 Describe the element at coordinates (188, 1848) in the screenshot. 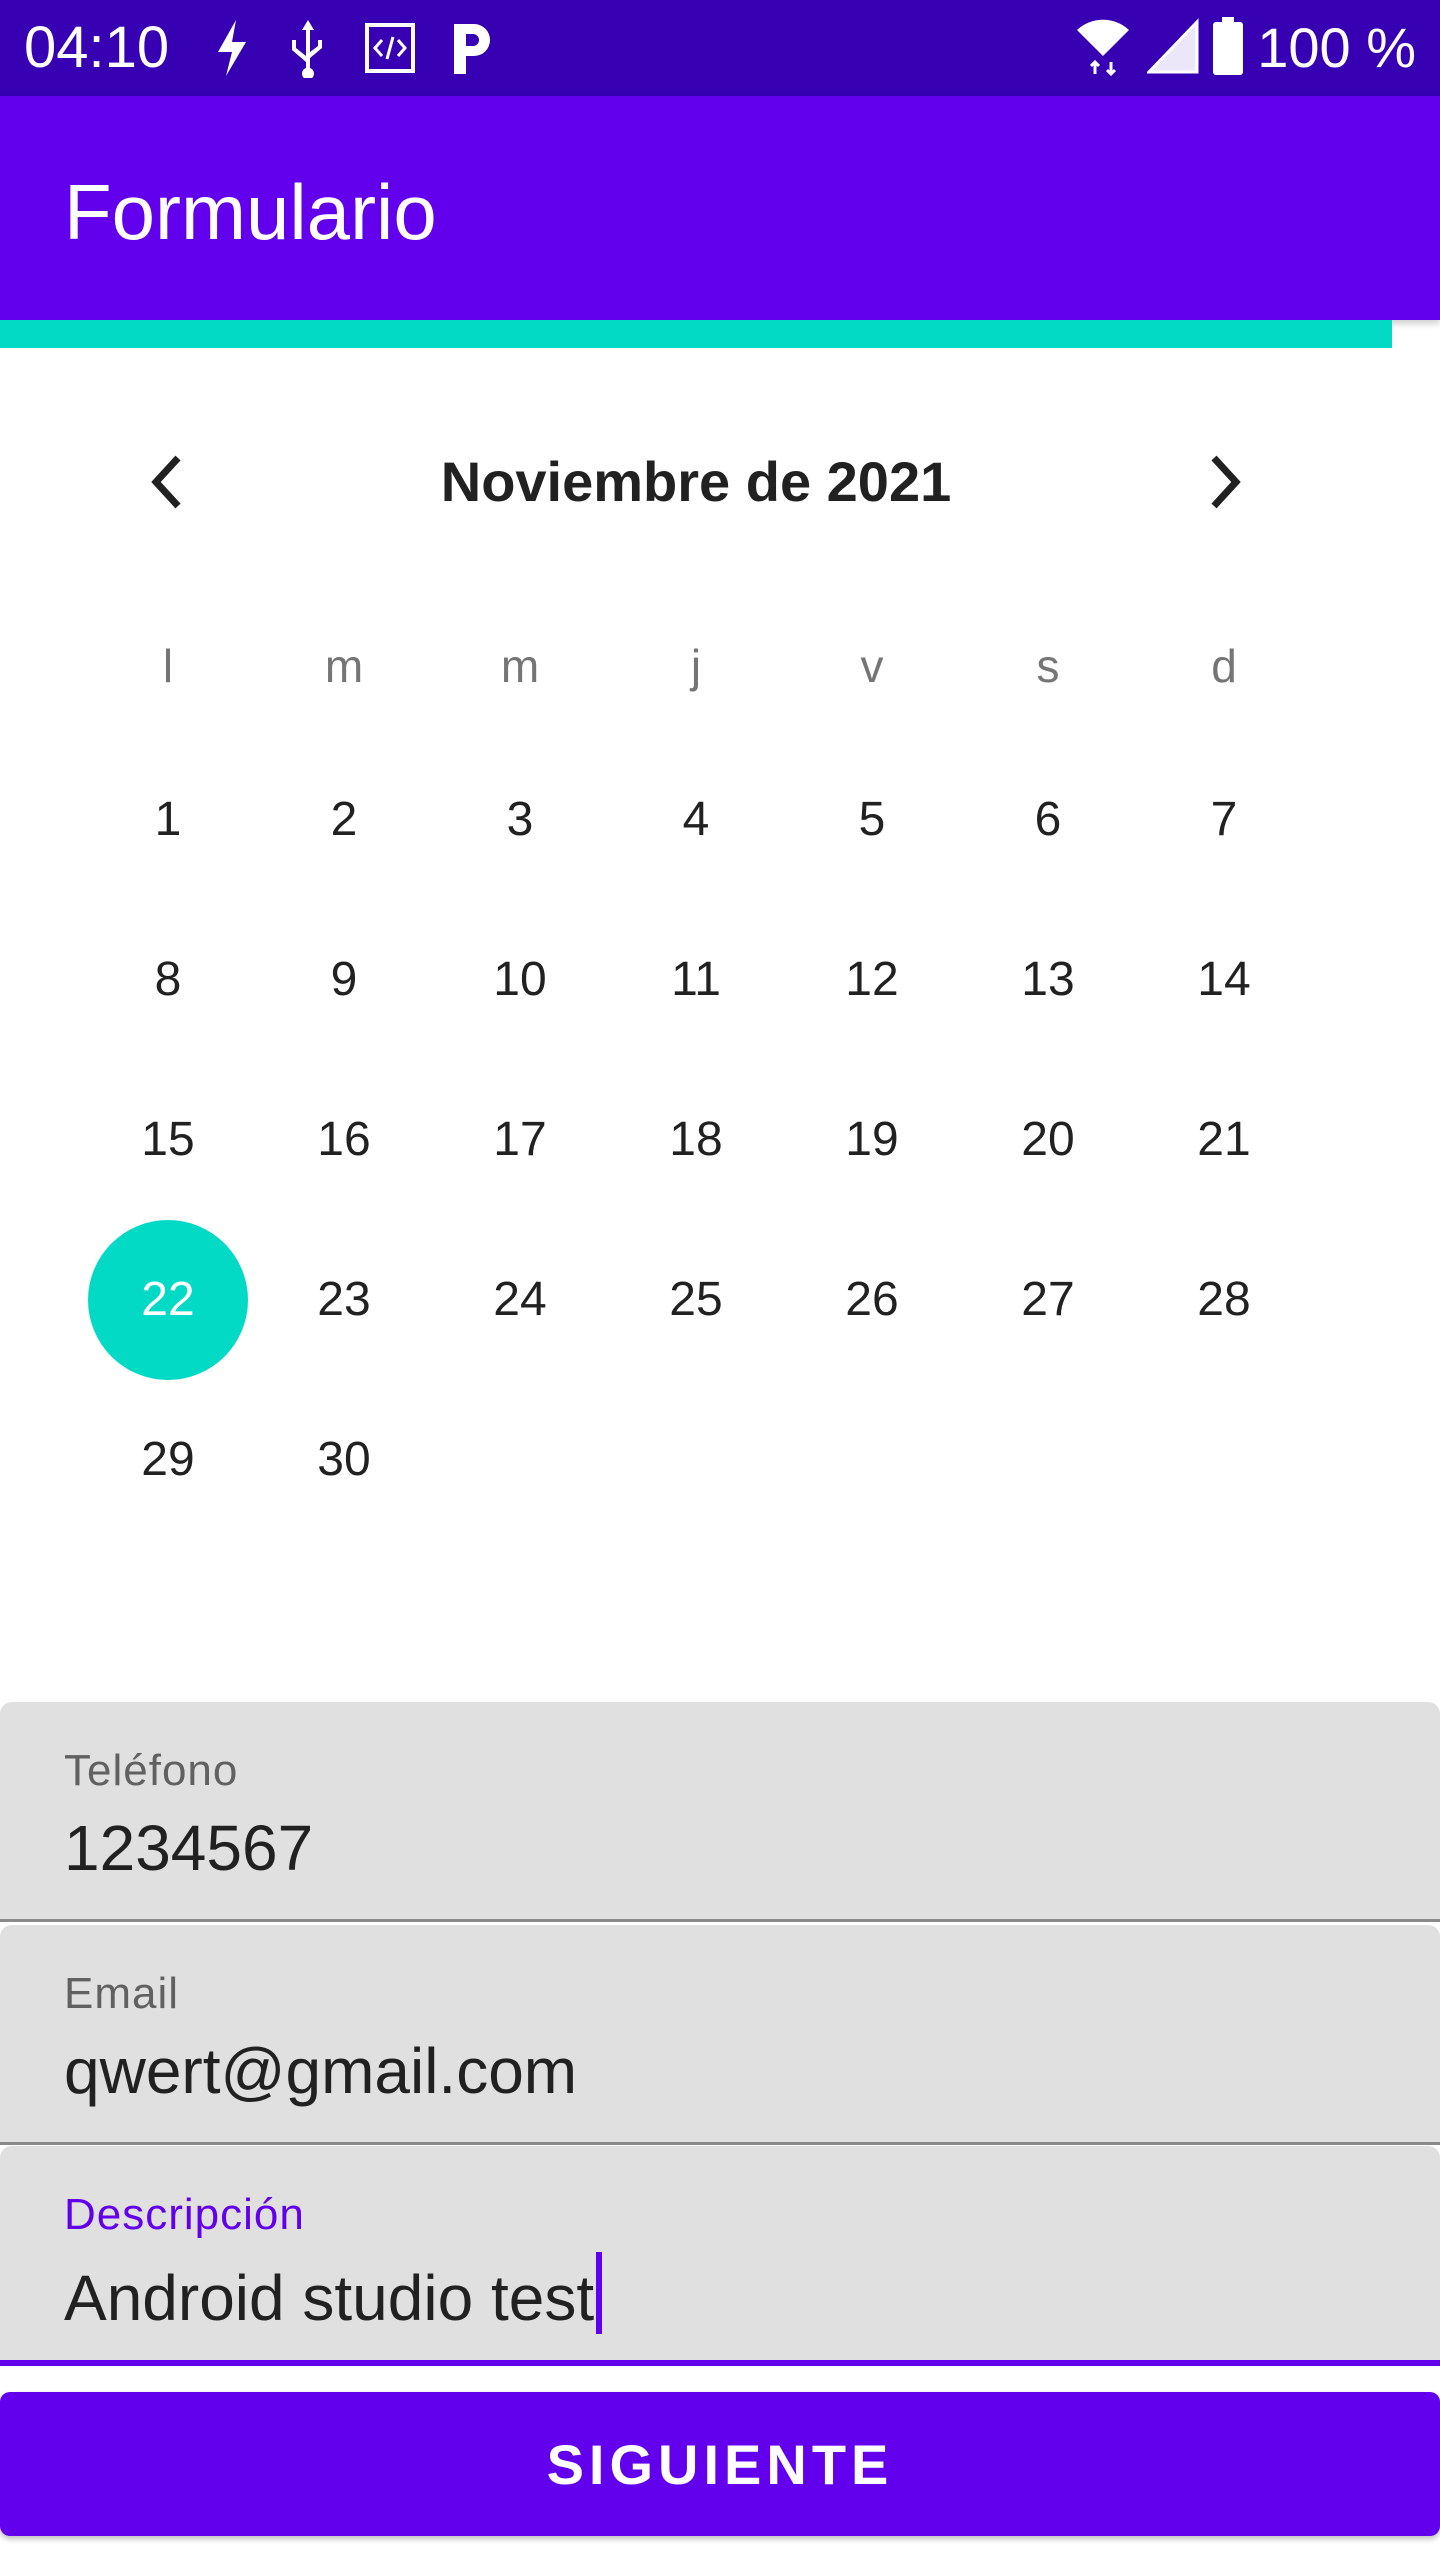

I see `phone-input: 1234567` at that location.